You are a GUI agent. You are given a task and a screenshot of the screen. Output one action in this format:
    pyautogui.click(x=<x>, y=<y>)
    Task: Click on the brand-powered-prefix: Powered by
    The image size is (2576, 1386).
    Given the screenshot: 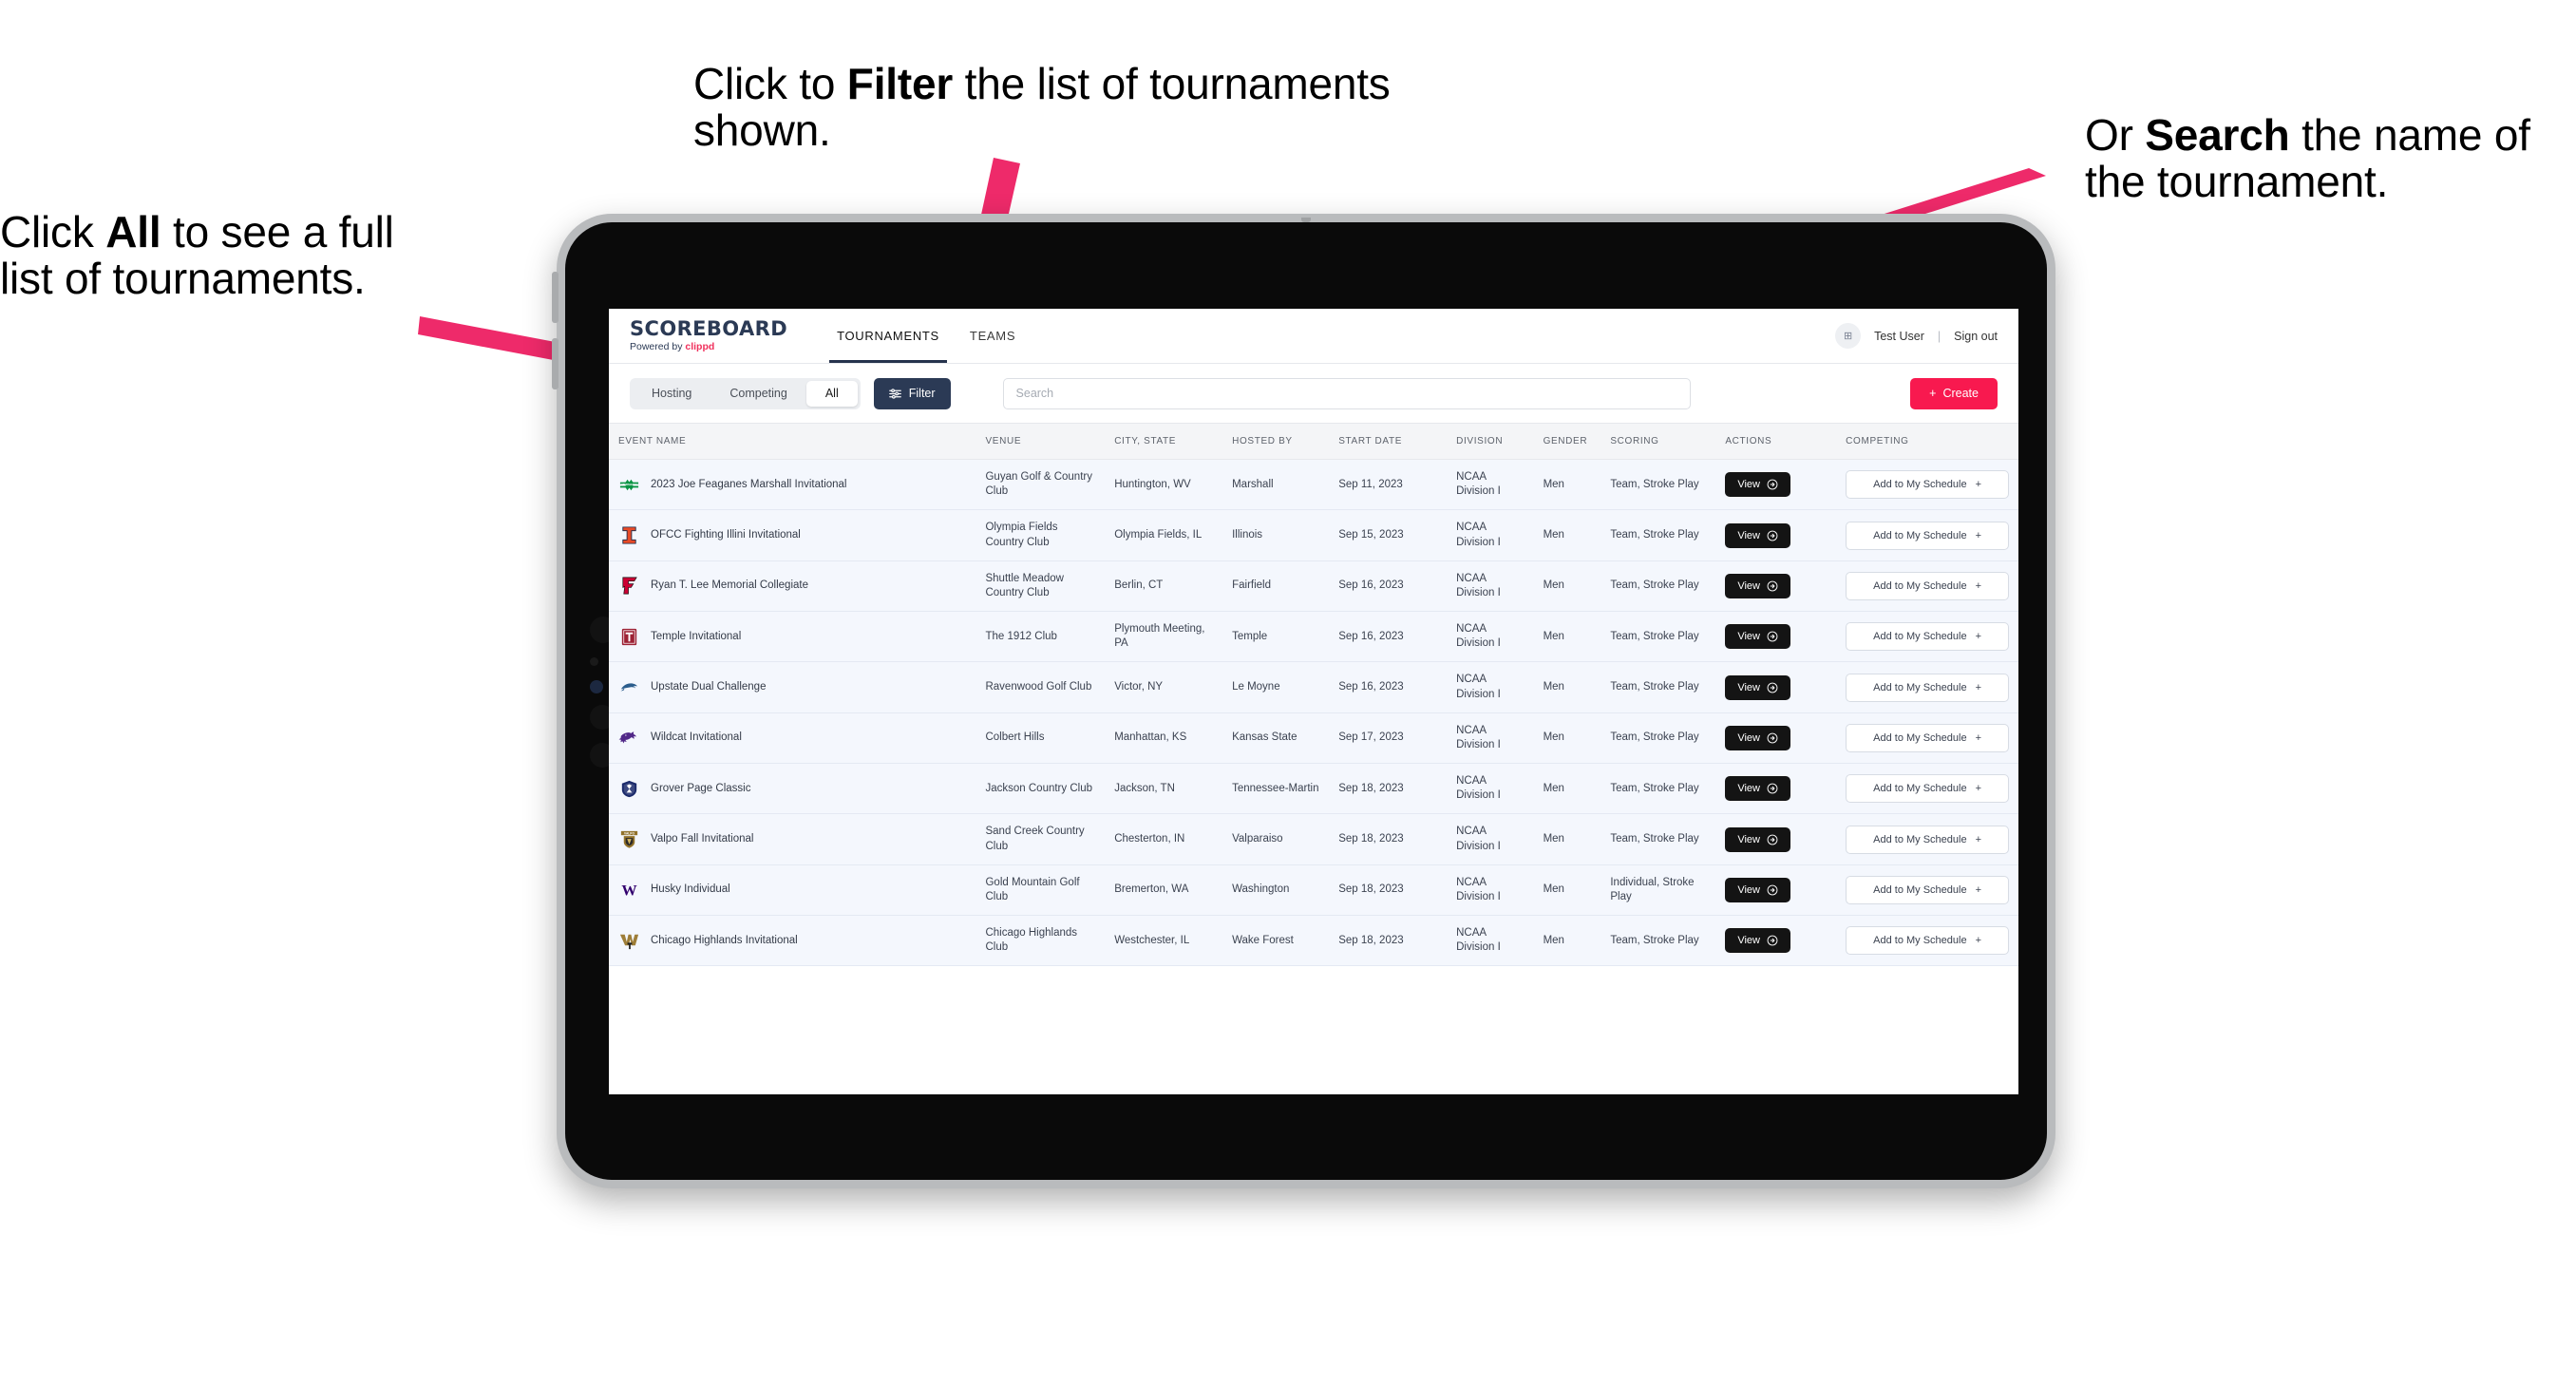 What is the action you would take?
    pyautogui.click(x=658, y=347)
    